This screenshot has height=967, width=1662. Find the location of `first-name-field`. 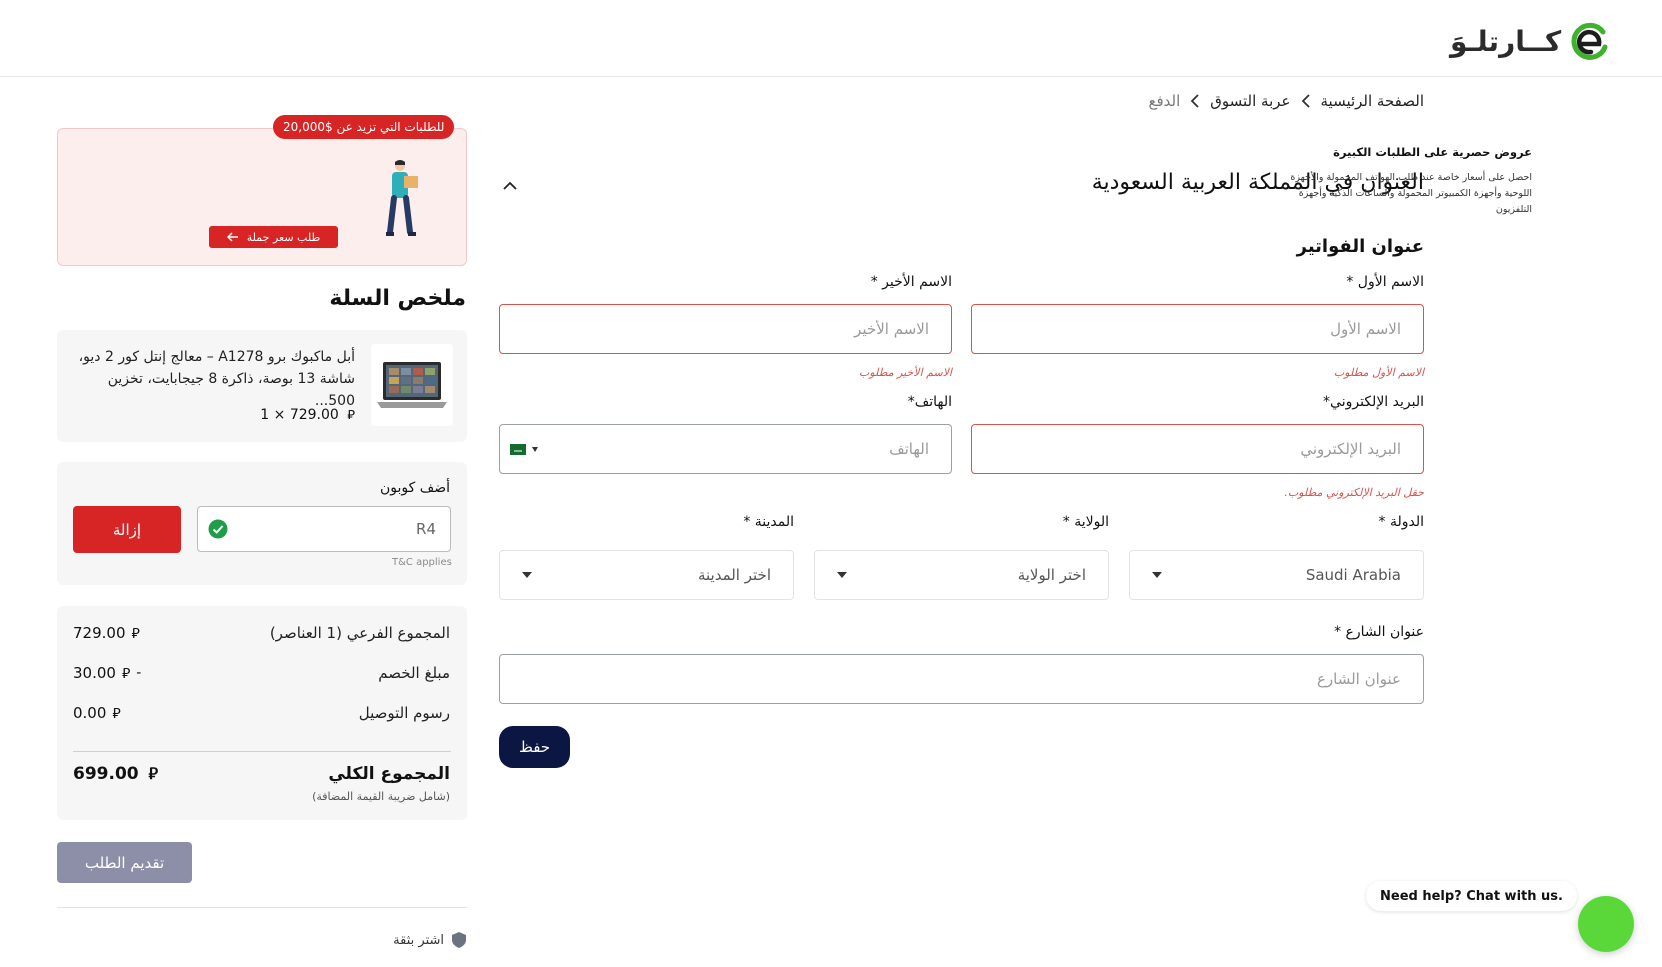

first-name-field is located at coordinates (1197, 329).